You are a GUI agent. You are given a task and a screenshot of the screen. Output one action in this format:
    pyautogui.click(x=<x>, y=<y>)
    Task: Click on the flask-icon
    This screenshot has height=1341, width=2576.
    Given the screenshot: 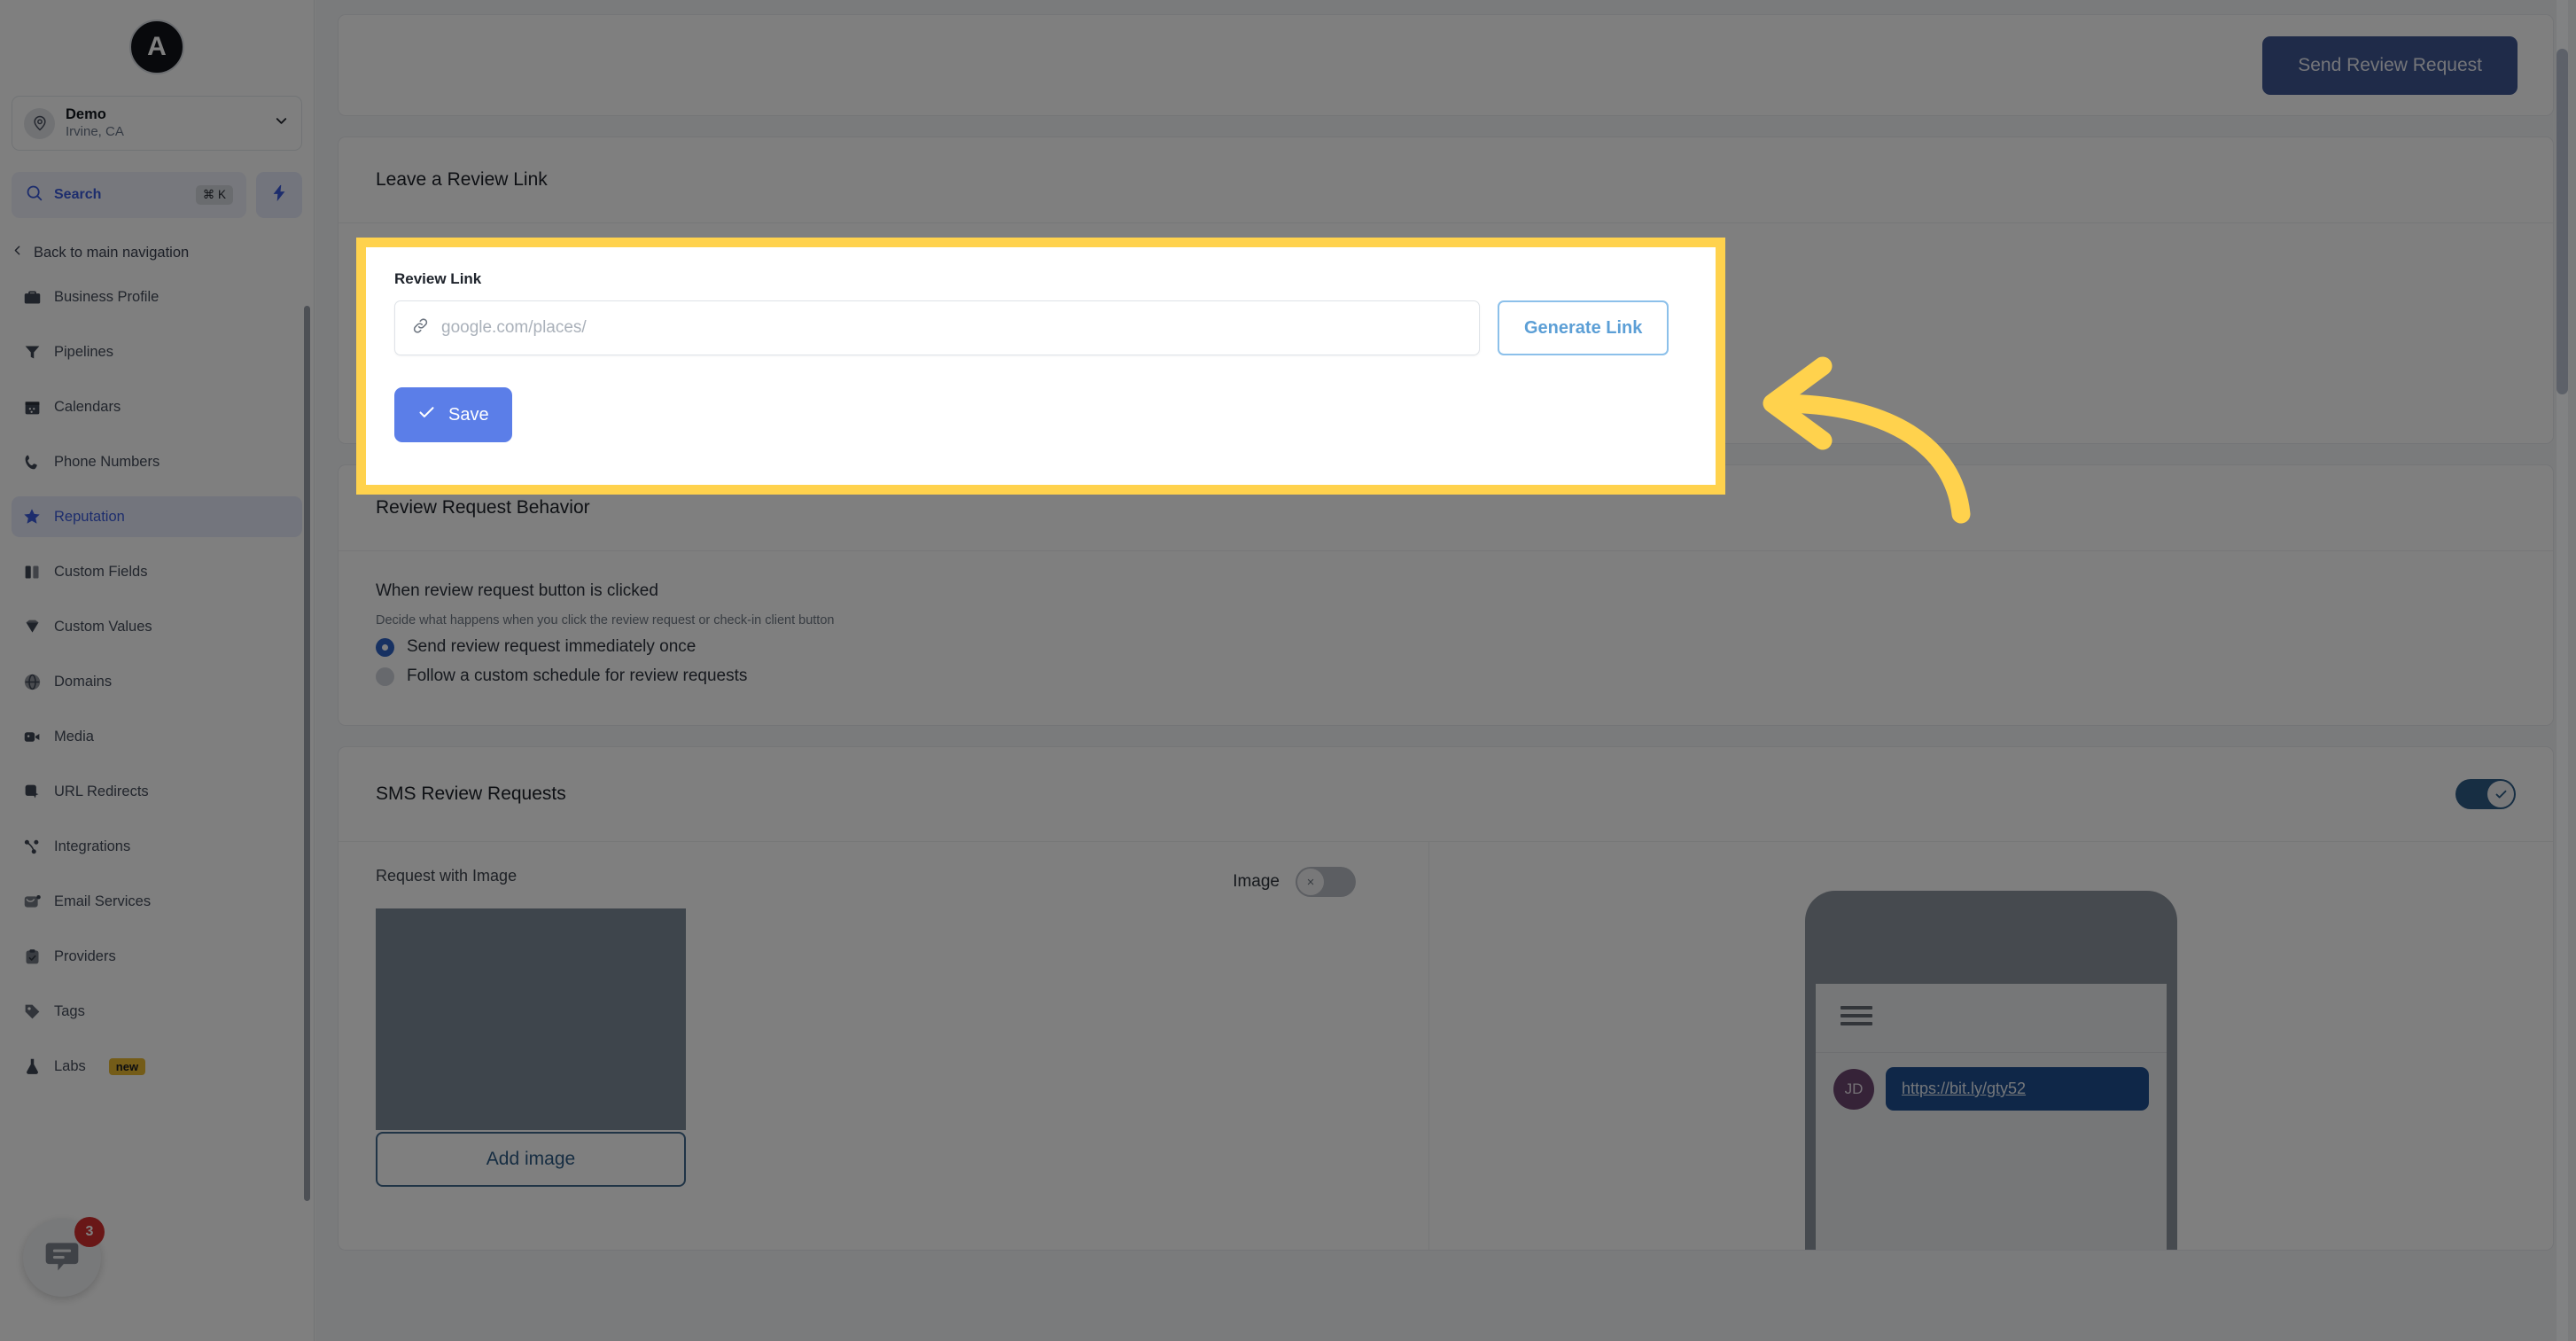 What is the action you would take?
    pyautogui.click(x=32, y=1066)
    